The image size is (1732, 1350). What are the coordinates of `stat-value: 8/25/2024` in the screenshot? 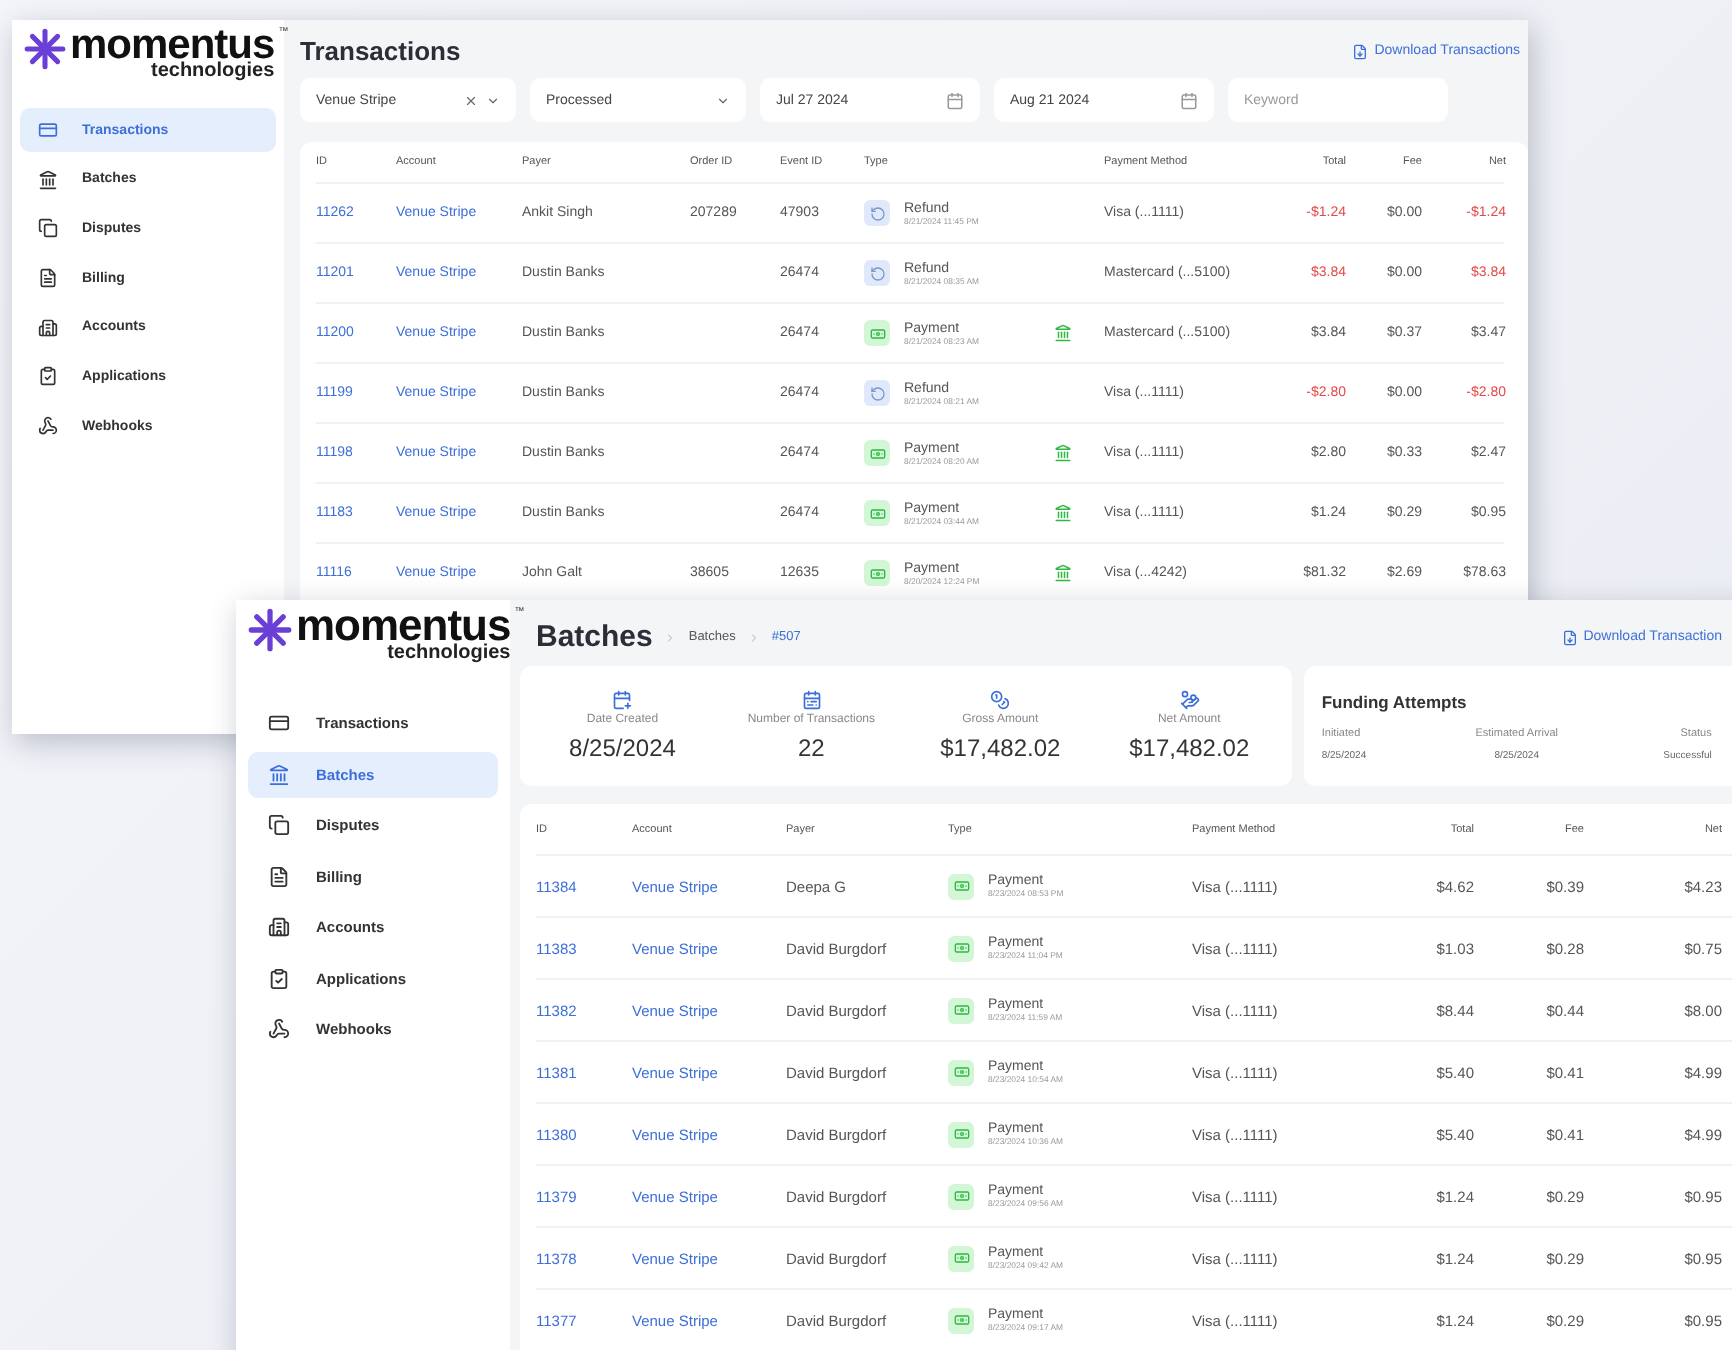 It's located at (622, 748).